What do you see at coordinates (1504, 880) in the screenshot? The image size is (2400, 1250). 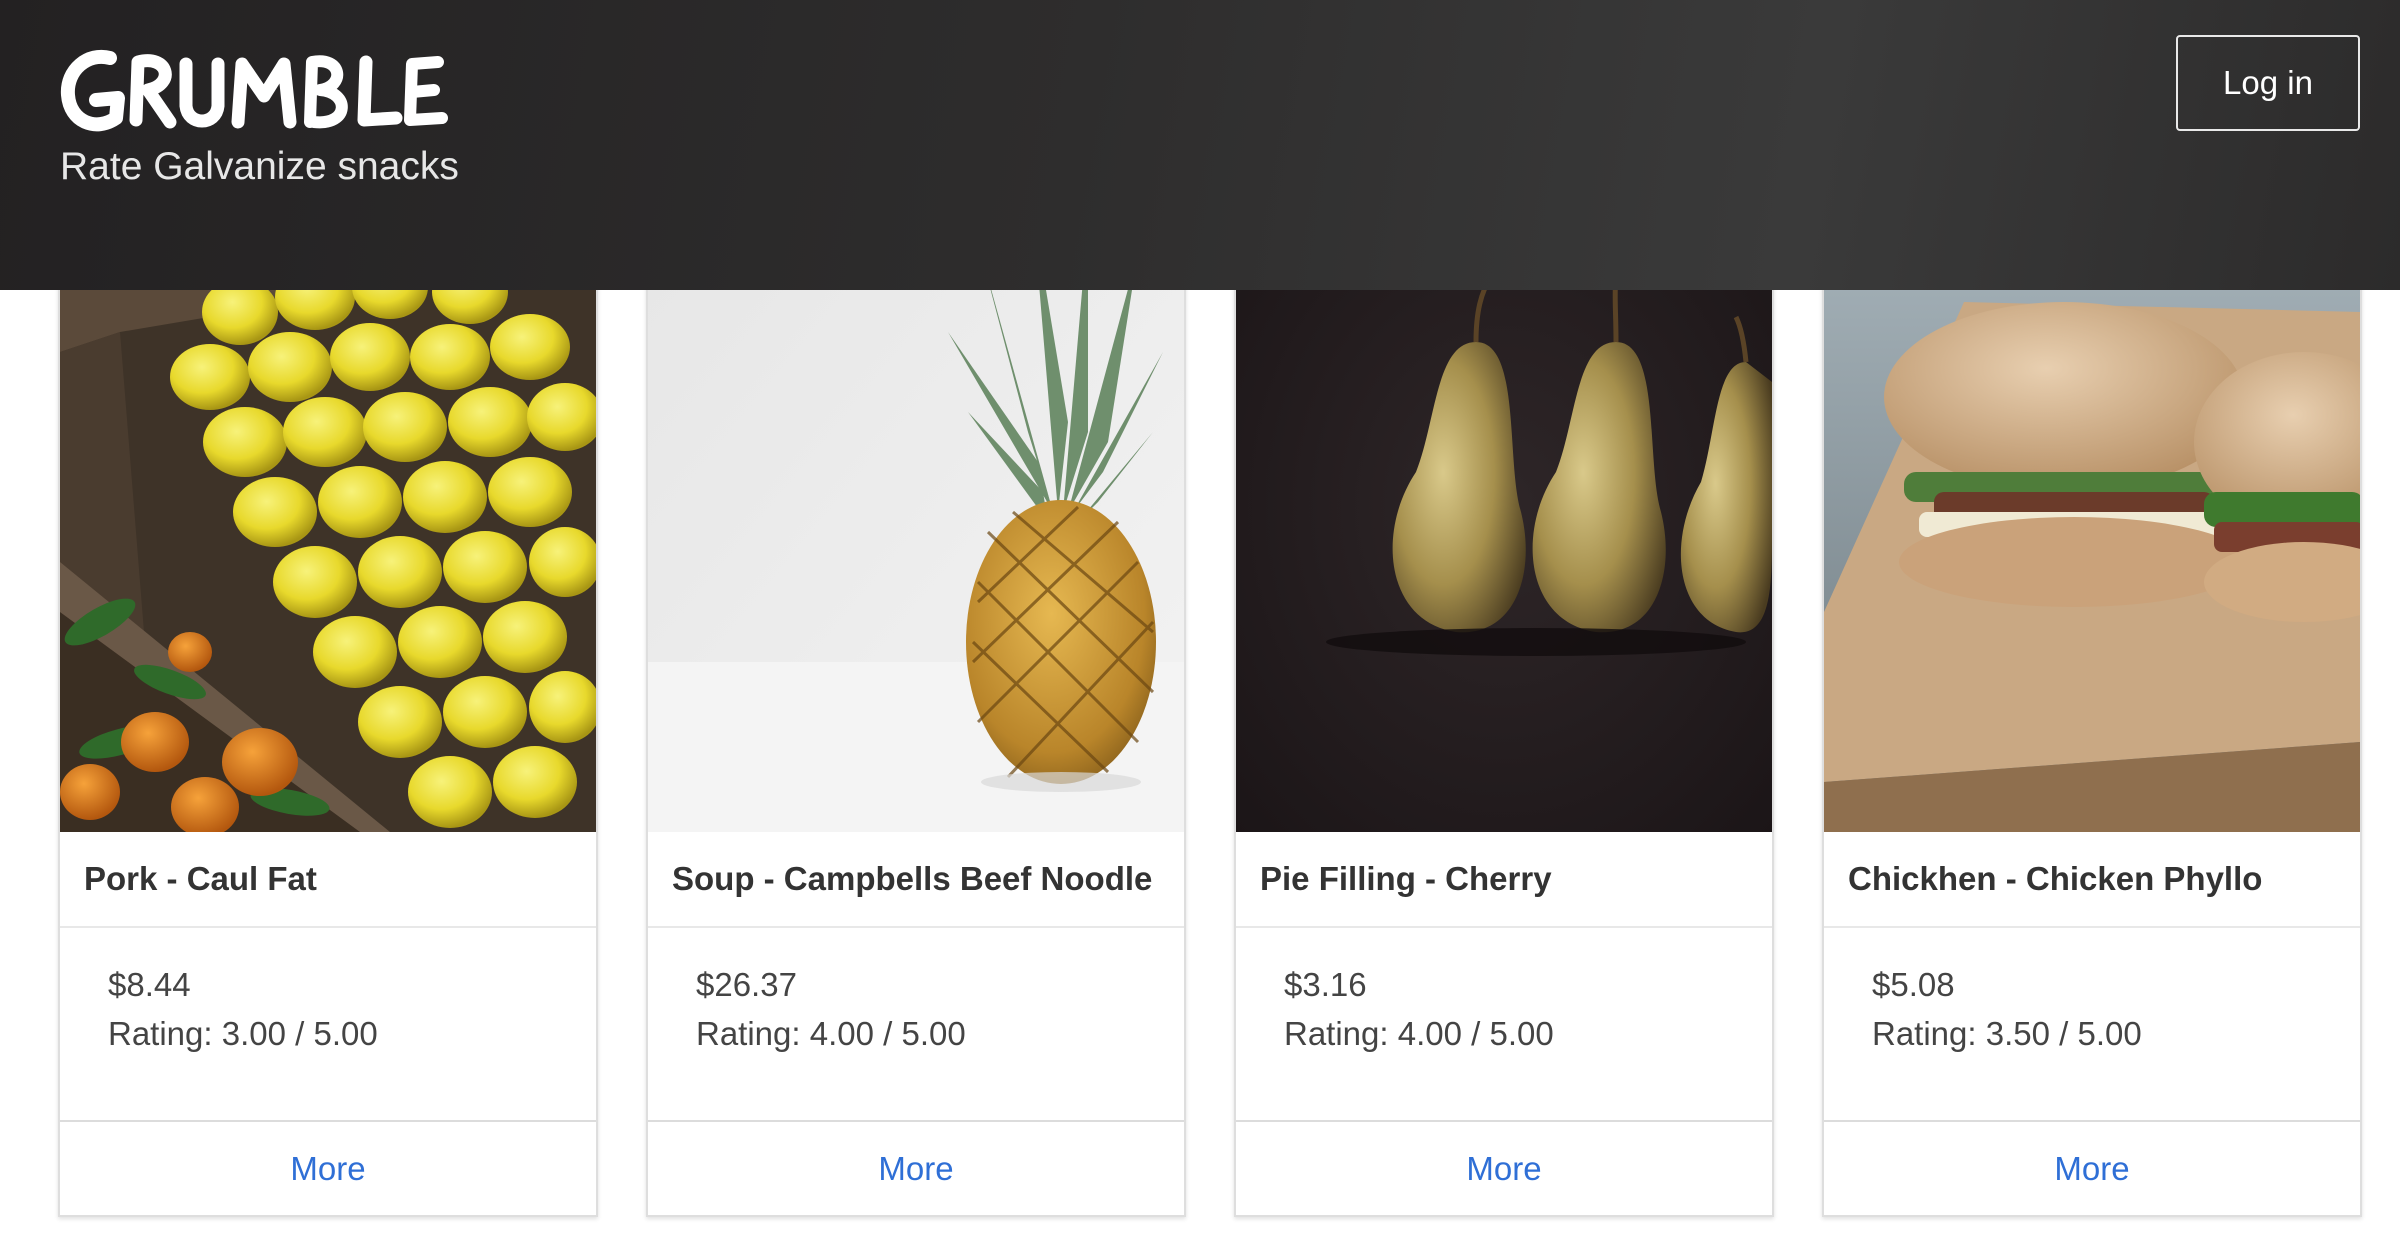 I see `snack-name: Pie Filling - Cherry` at bounding box center [1504, 880].